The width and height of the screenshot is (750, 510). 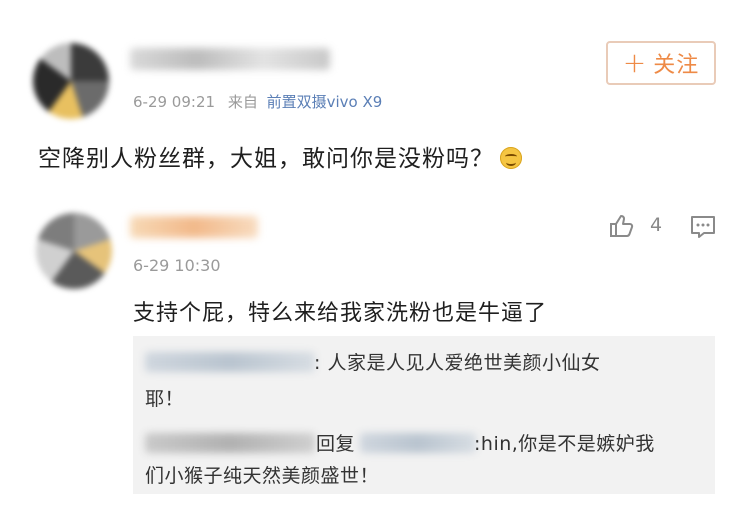 What do you see at coordinates (71, 81) in the screenshot?
I see `post-avatar` at bounding box center [71, 81].